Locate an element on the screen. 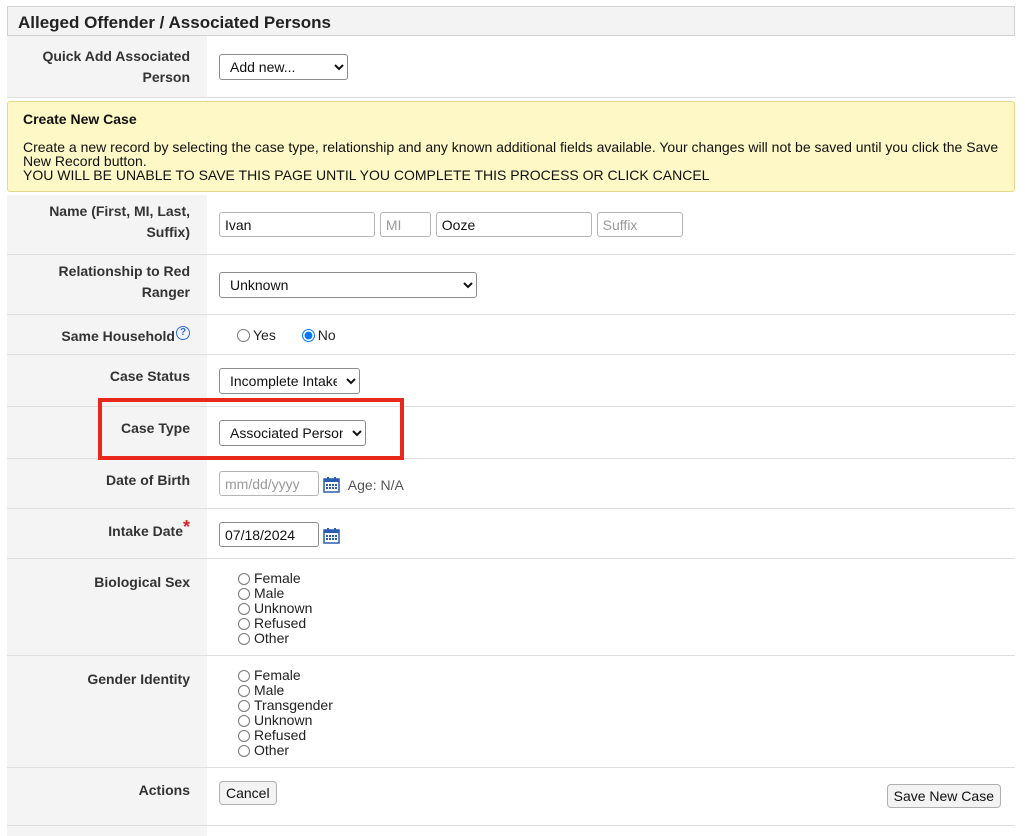  bio-sex-male: Male is located at coordinates (620, 593).